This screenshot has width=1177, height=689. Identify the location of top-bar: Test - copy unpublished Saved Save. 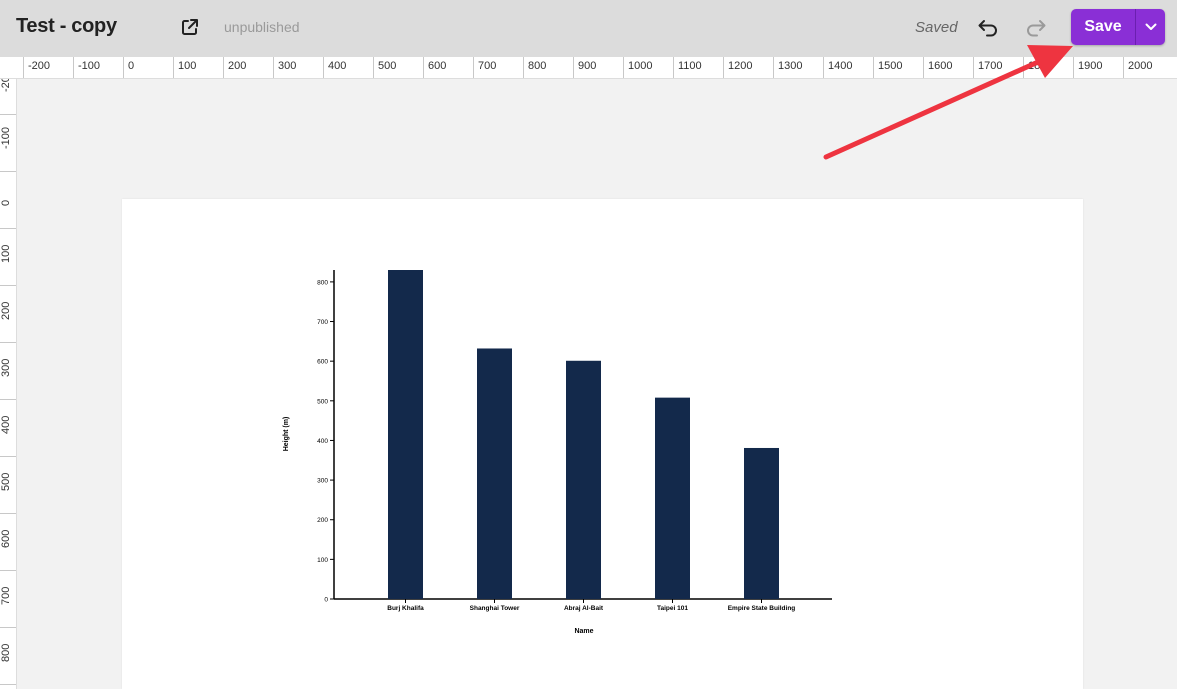
(588, 28).